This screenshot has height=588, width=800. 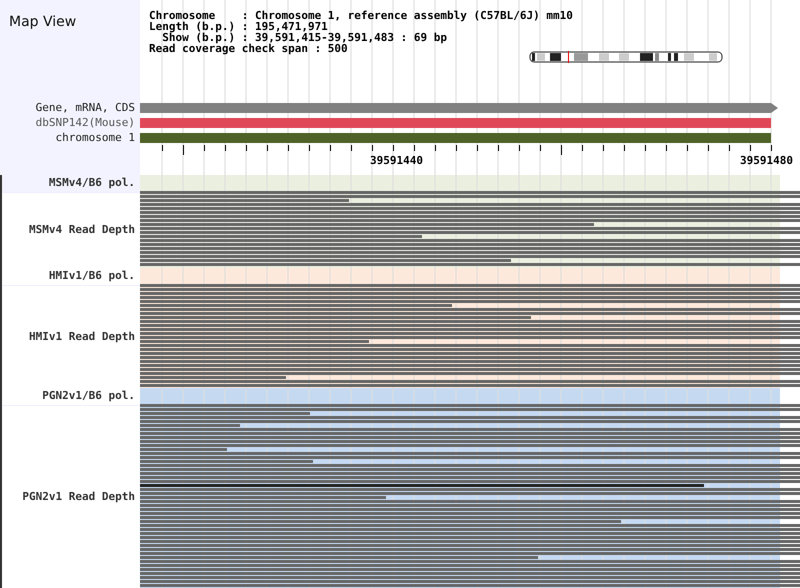 I want to click on ruler-label: 39591440, so click(x=396, y=161).